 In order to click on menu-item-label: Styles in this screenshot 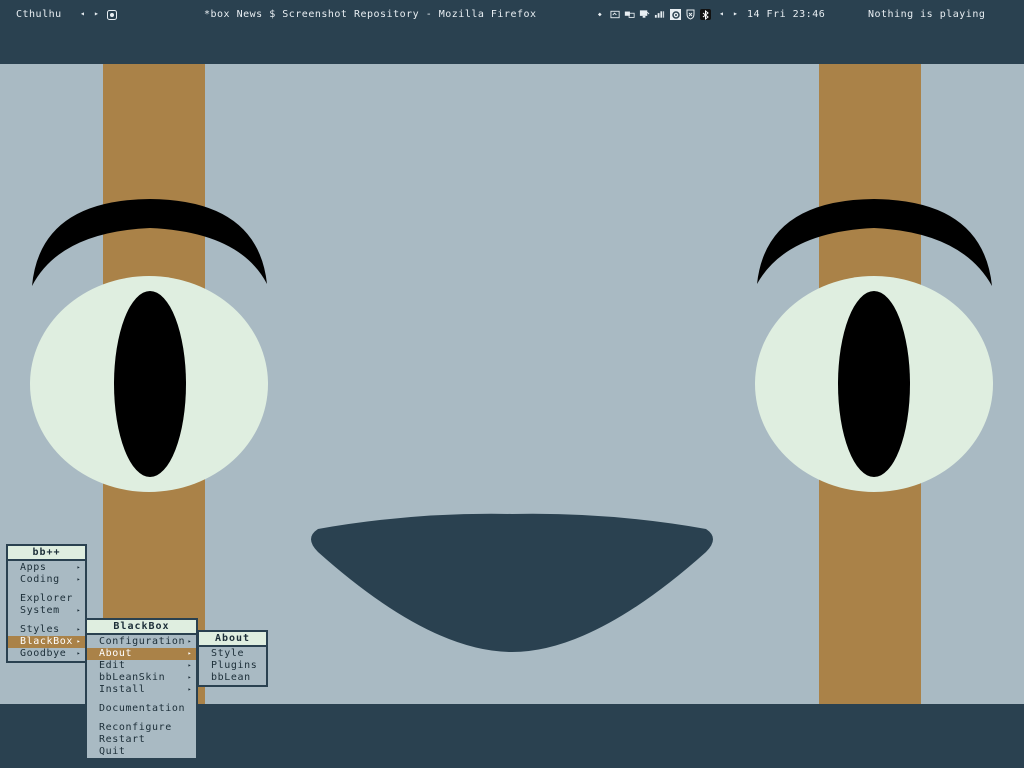, I will do `click(40, 629)`.